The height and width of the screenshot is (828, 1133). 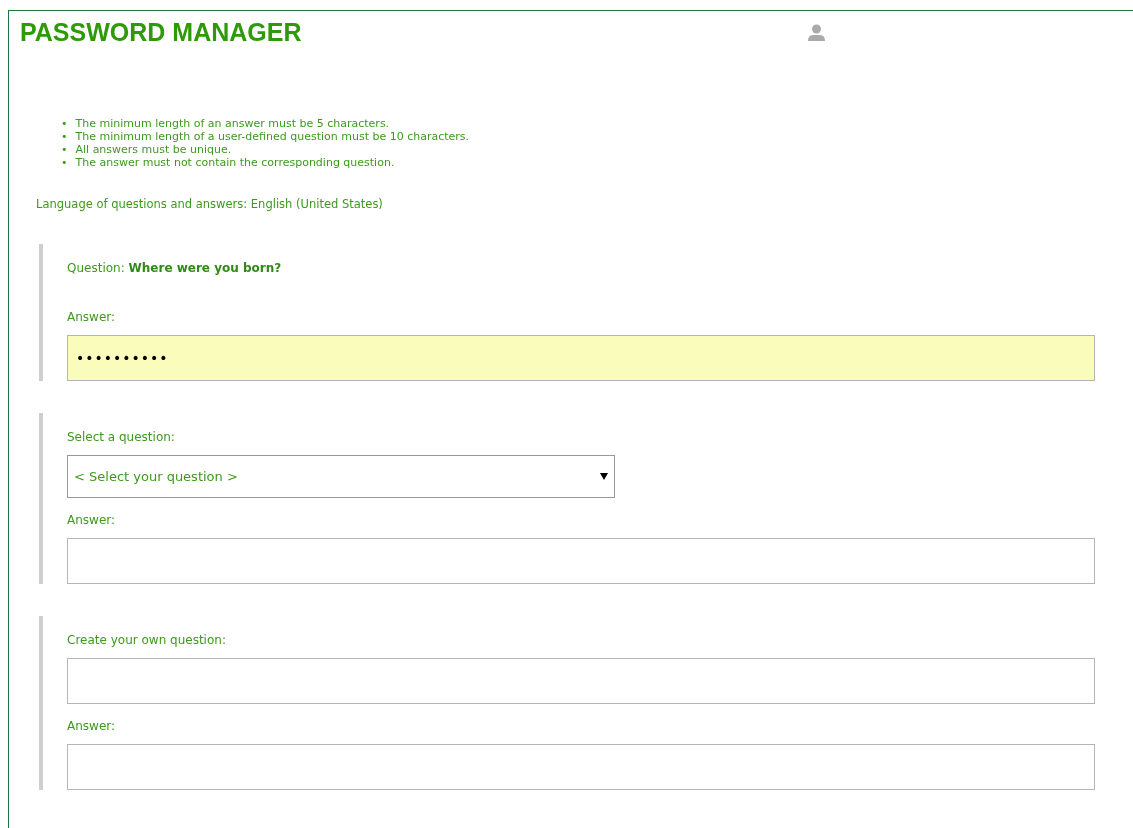 What do you see at coordinates (153, 149) in the screenshot?
I see `rule-text: All answers must be unique.` at bounding box center [153, 149].